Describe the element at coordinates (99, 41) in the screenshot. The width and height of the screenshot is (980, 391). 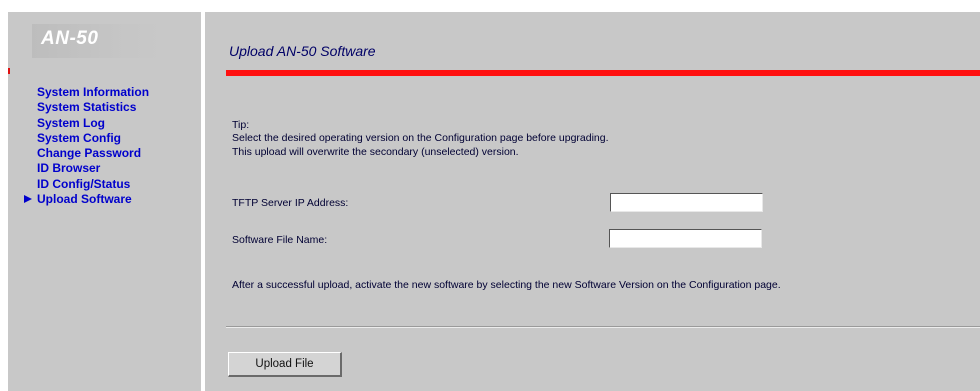
I see `logo: AN-50` at that location.